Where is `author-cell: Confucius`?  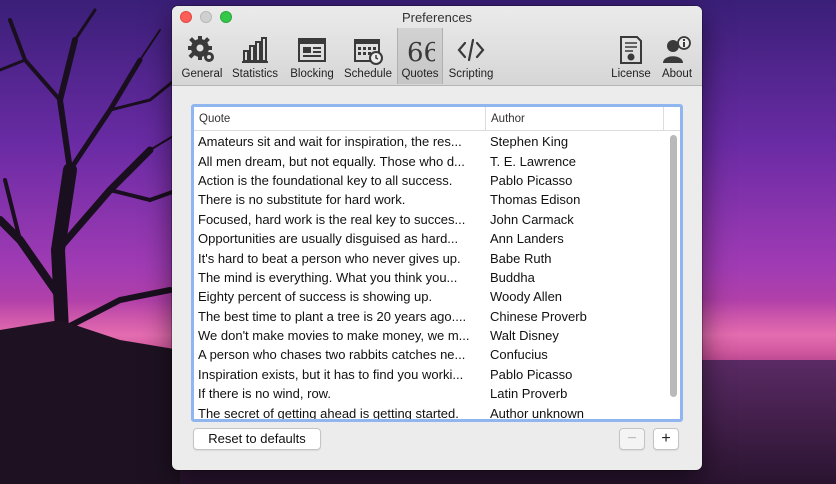 author-cell: Confucius is located at coordinates (575, 354).